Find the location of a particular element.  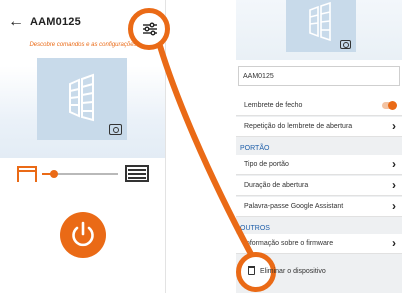

delete-device-row: Eliminar o dispositivo is located at coordinates (319, 272).